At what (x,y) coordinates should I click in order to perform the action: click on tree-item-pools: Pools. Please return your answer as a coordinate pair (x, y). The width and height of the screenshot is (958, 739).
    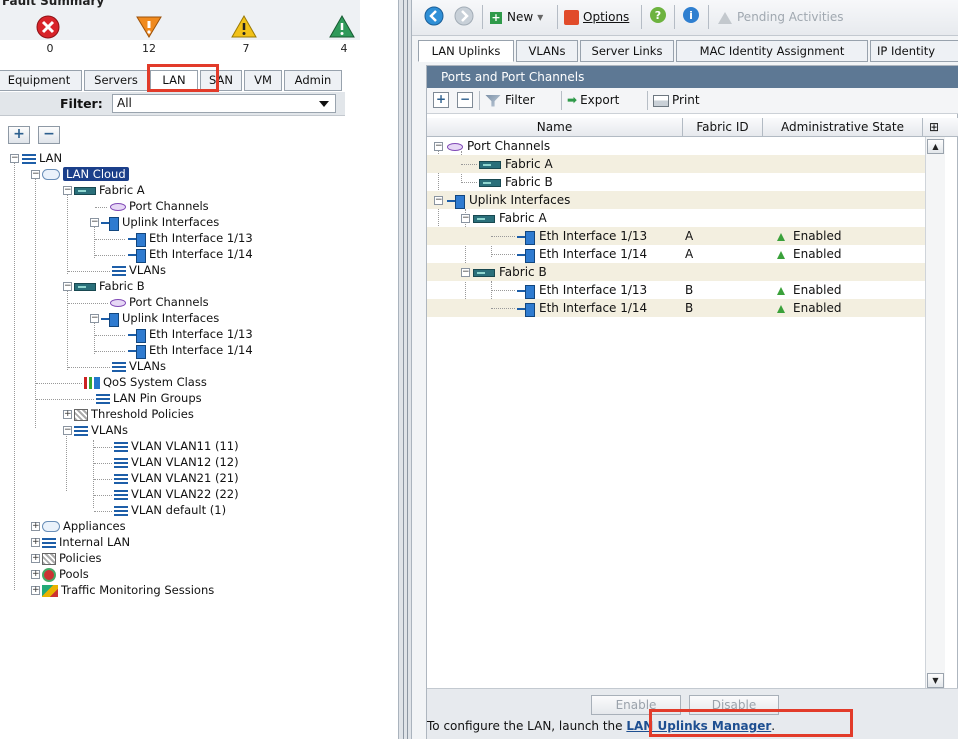
    Looking at the image, I should click on (65, 574).